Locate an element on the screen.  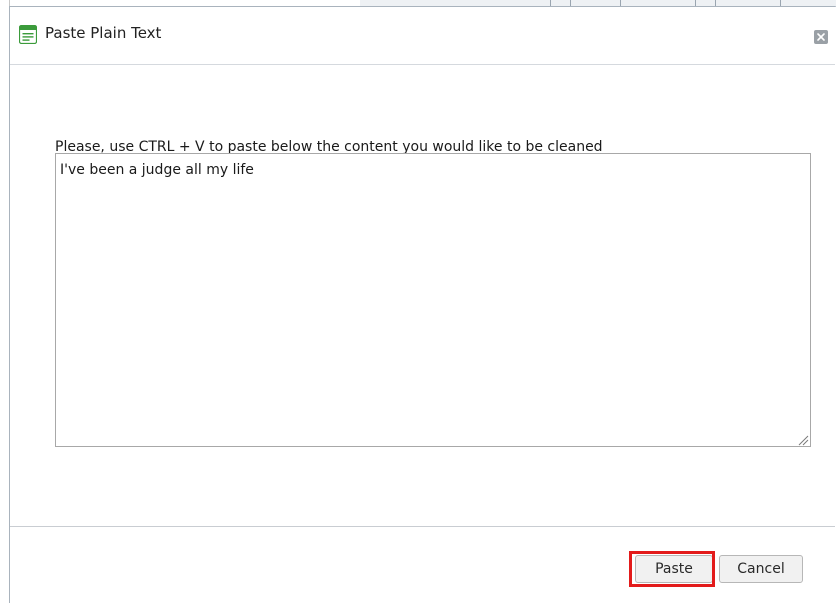
close-icon is located at coordinates (821, 37).